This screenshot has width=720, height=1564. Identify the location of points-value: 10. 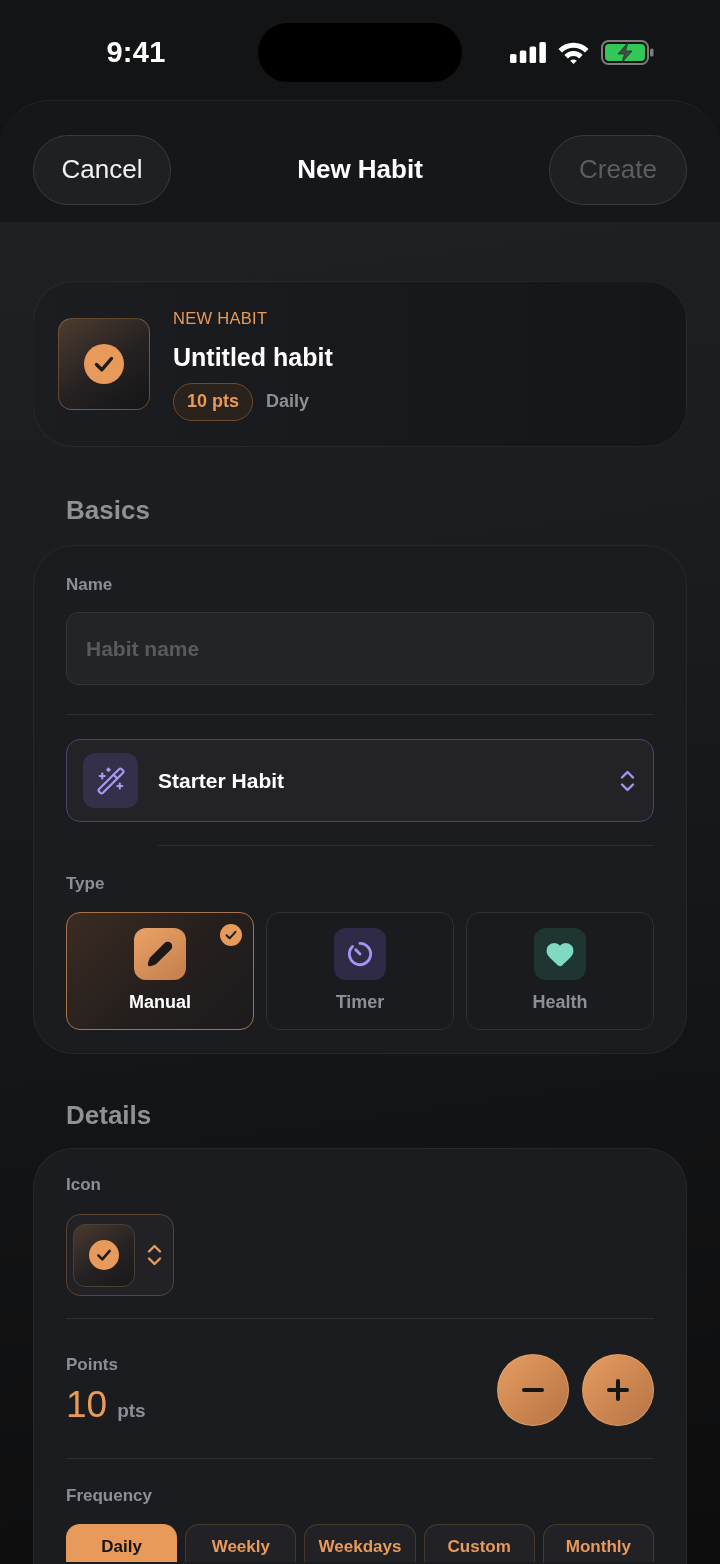
(87, 1405).